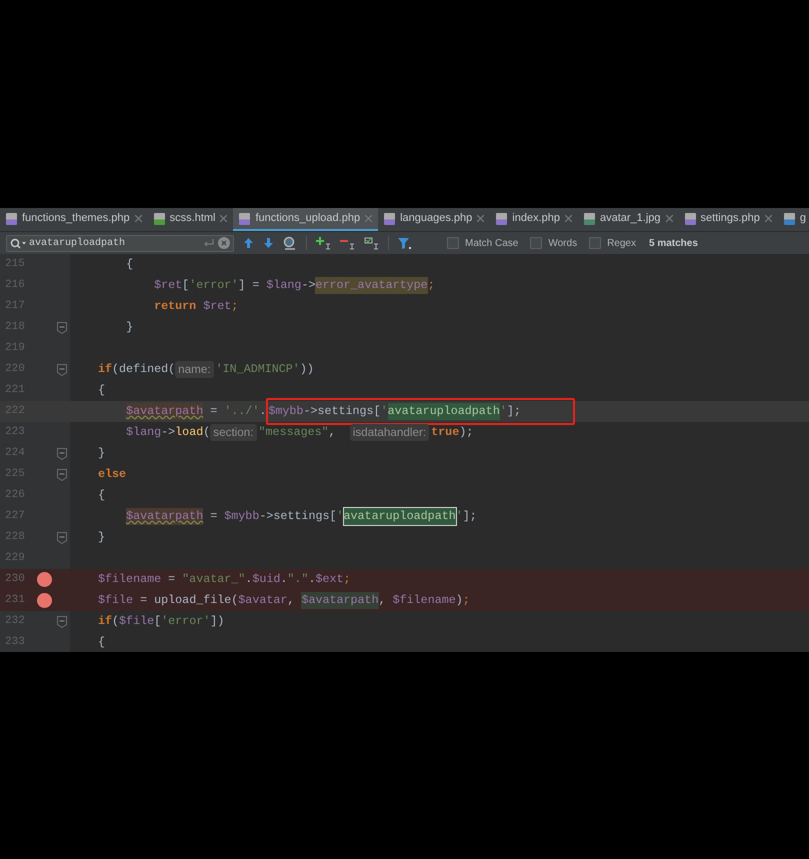 This screenshot has height=859, width=809. Describe the element at coordinates (191, 219) in the screenshot. I see `editor-tab: scss.html` at that location.